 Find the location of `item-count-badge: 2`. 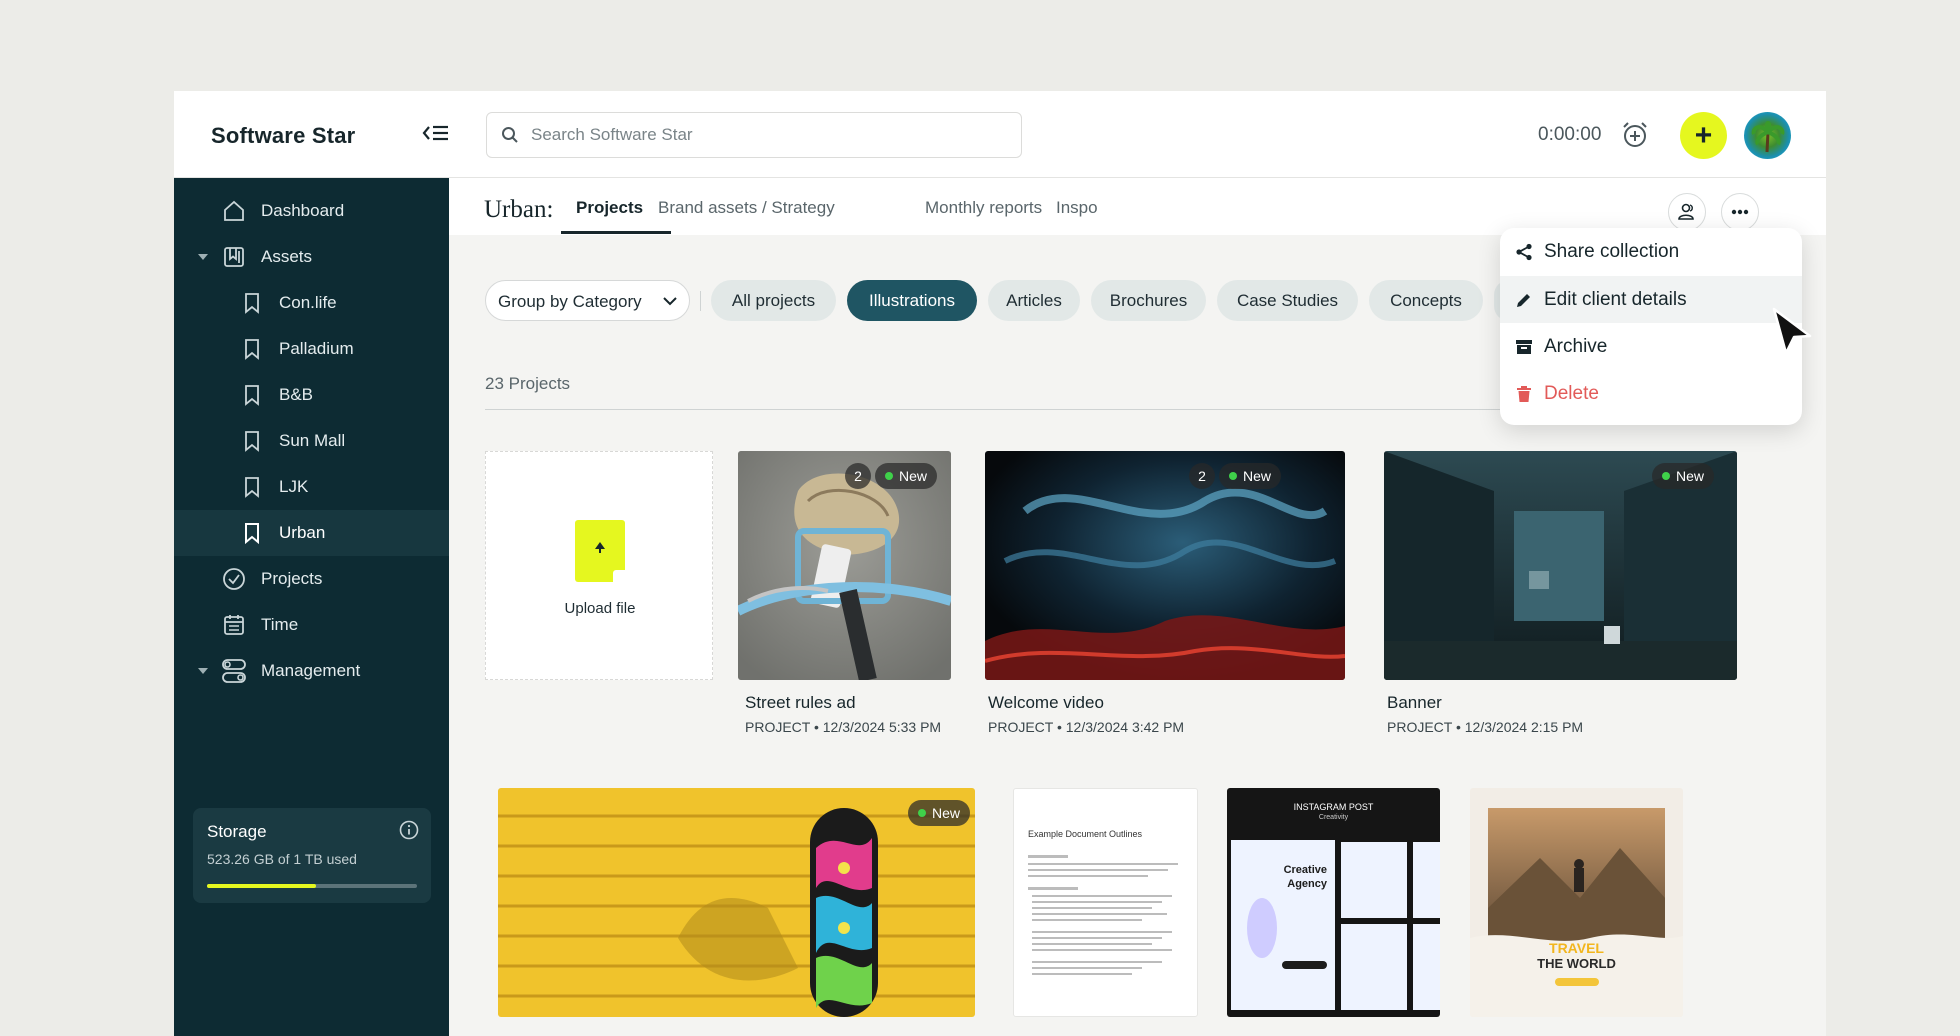

item-count-badge: 2 is located at coordinates (858, 476).